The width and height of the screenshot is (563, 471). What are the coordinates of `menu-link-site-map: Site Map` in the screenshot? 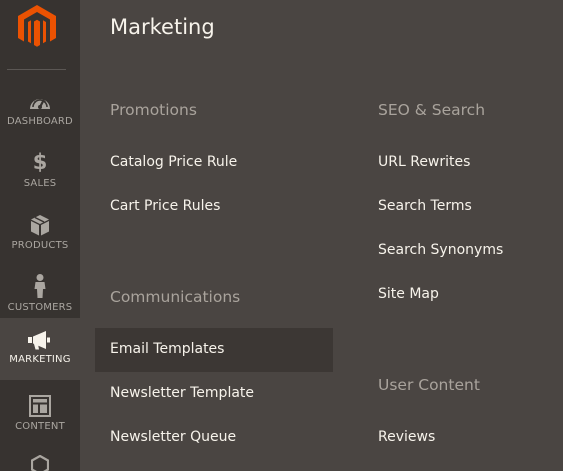 It's located at (408, 294).